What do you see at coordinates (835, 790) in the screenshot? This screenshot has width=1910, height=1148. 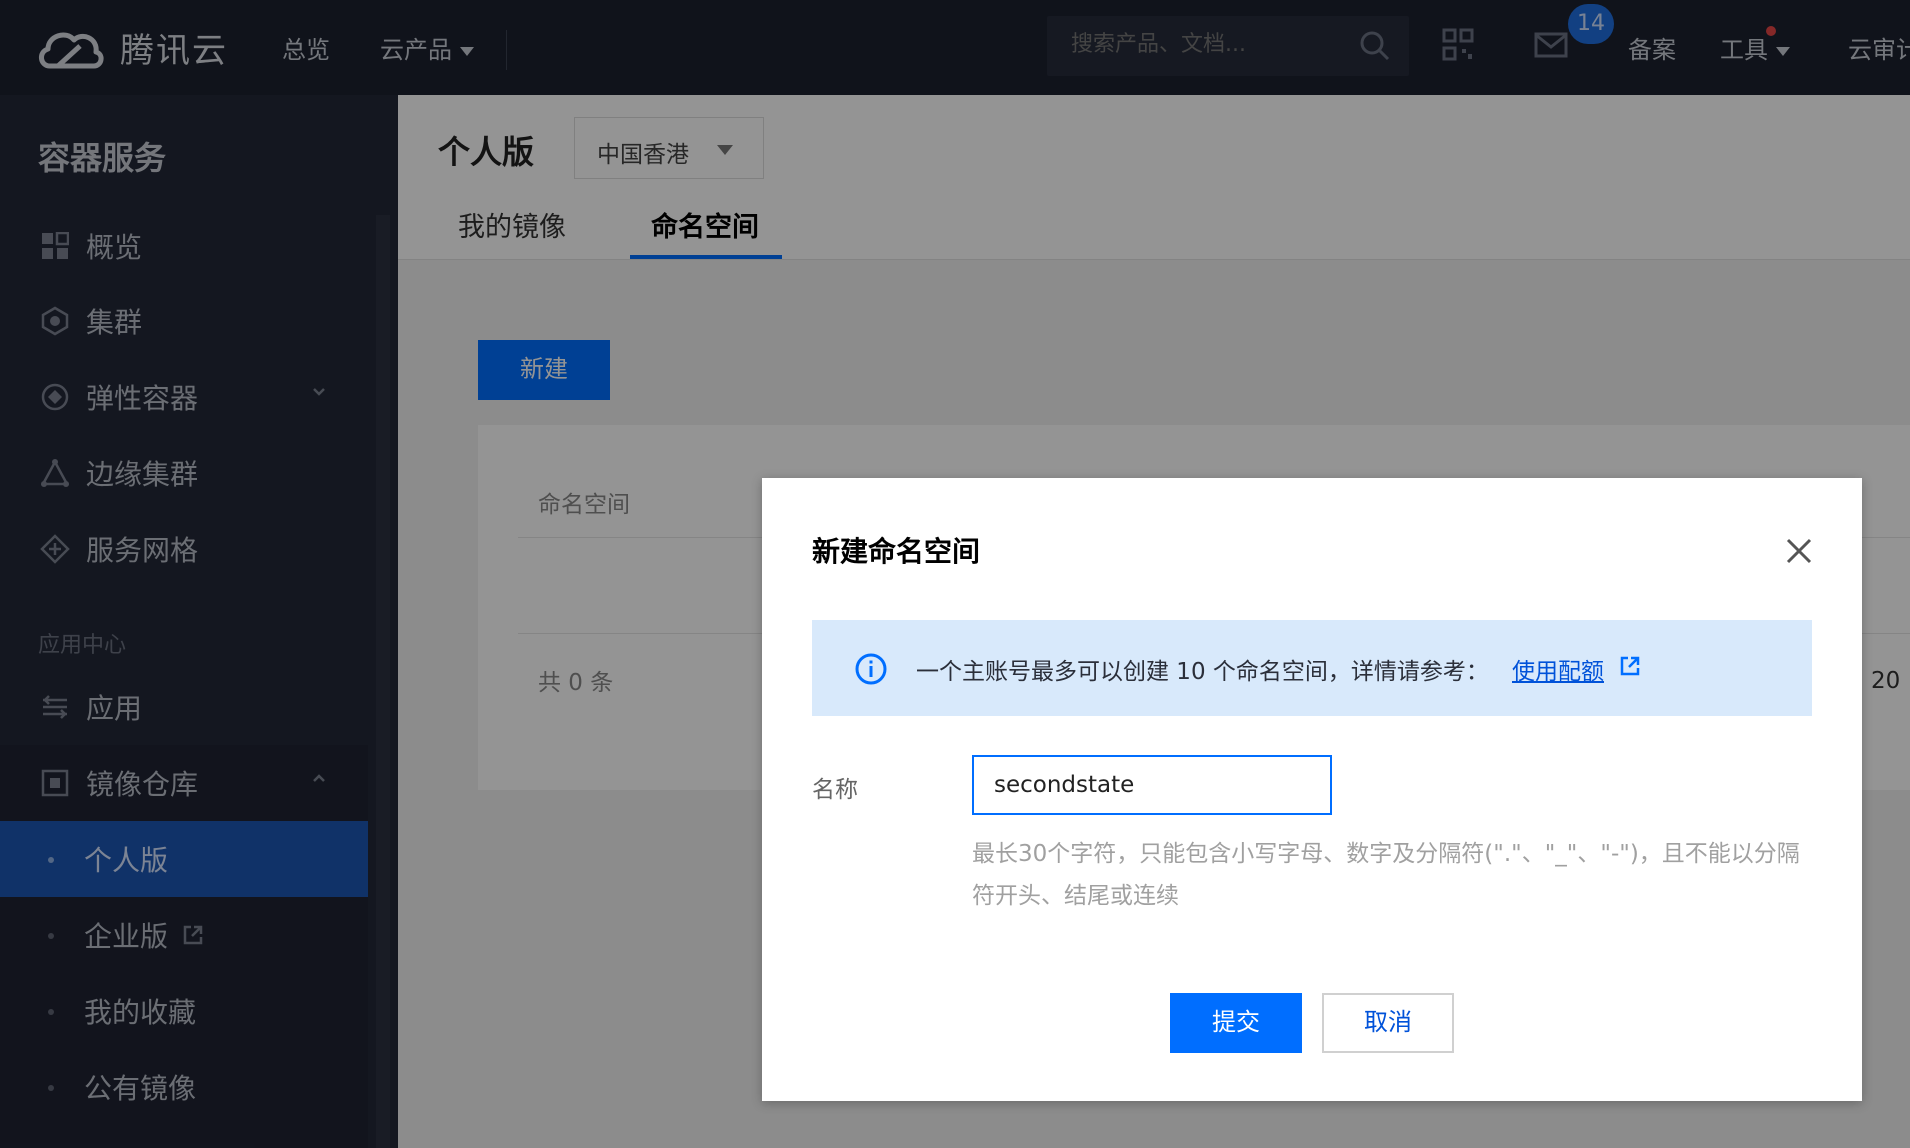 I see `name-field-label: 名称` at bounding box center [835, 790].